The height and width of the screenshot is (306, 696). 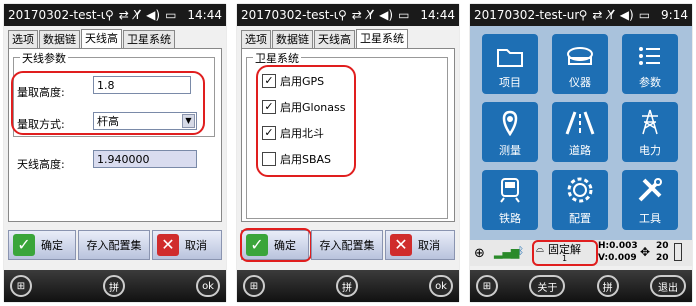 I want to click on sbas-label: 启用SBAS, so click(x=306, y=159).